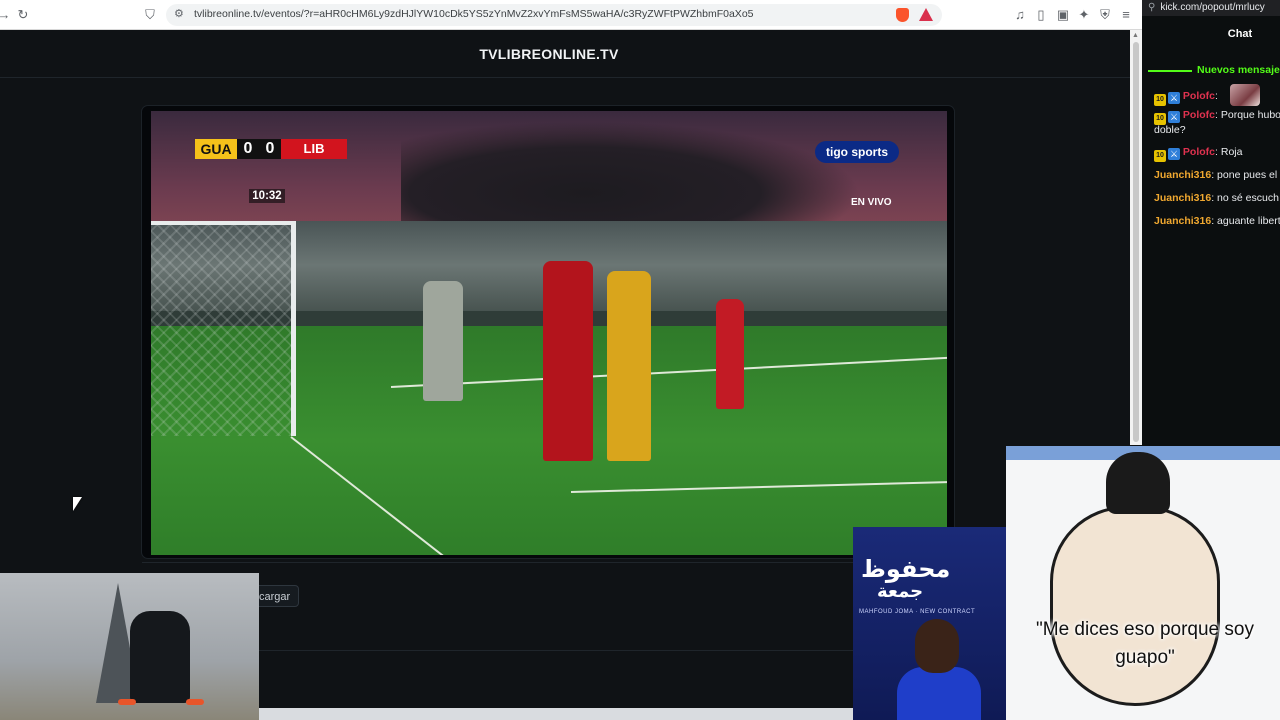 The width and height of the screenshot is (1280, 720). What do you see at coordinates (179, 13) in the screenshot?
I see `site-settings-icon: ⚙` at bounding box center [179, 13].